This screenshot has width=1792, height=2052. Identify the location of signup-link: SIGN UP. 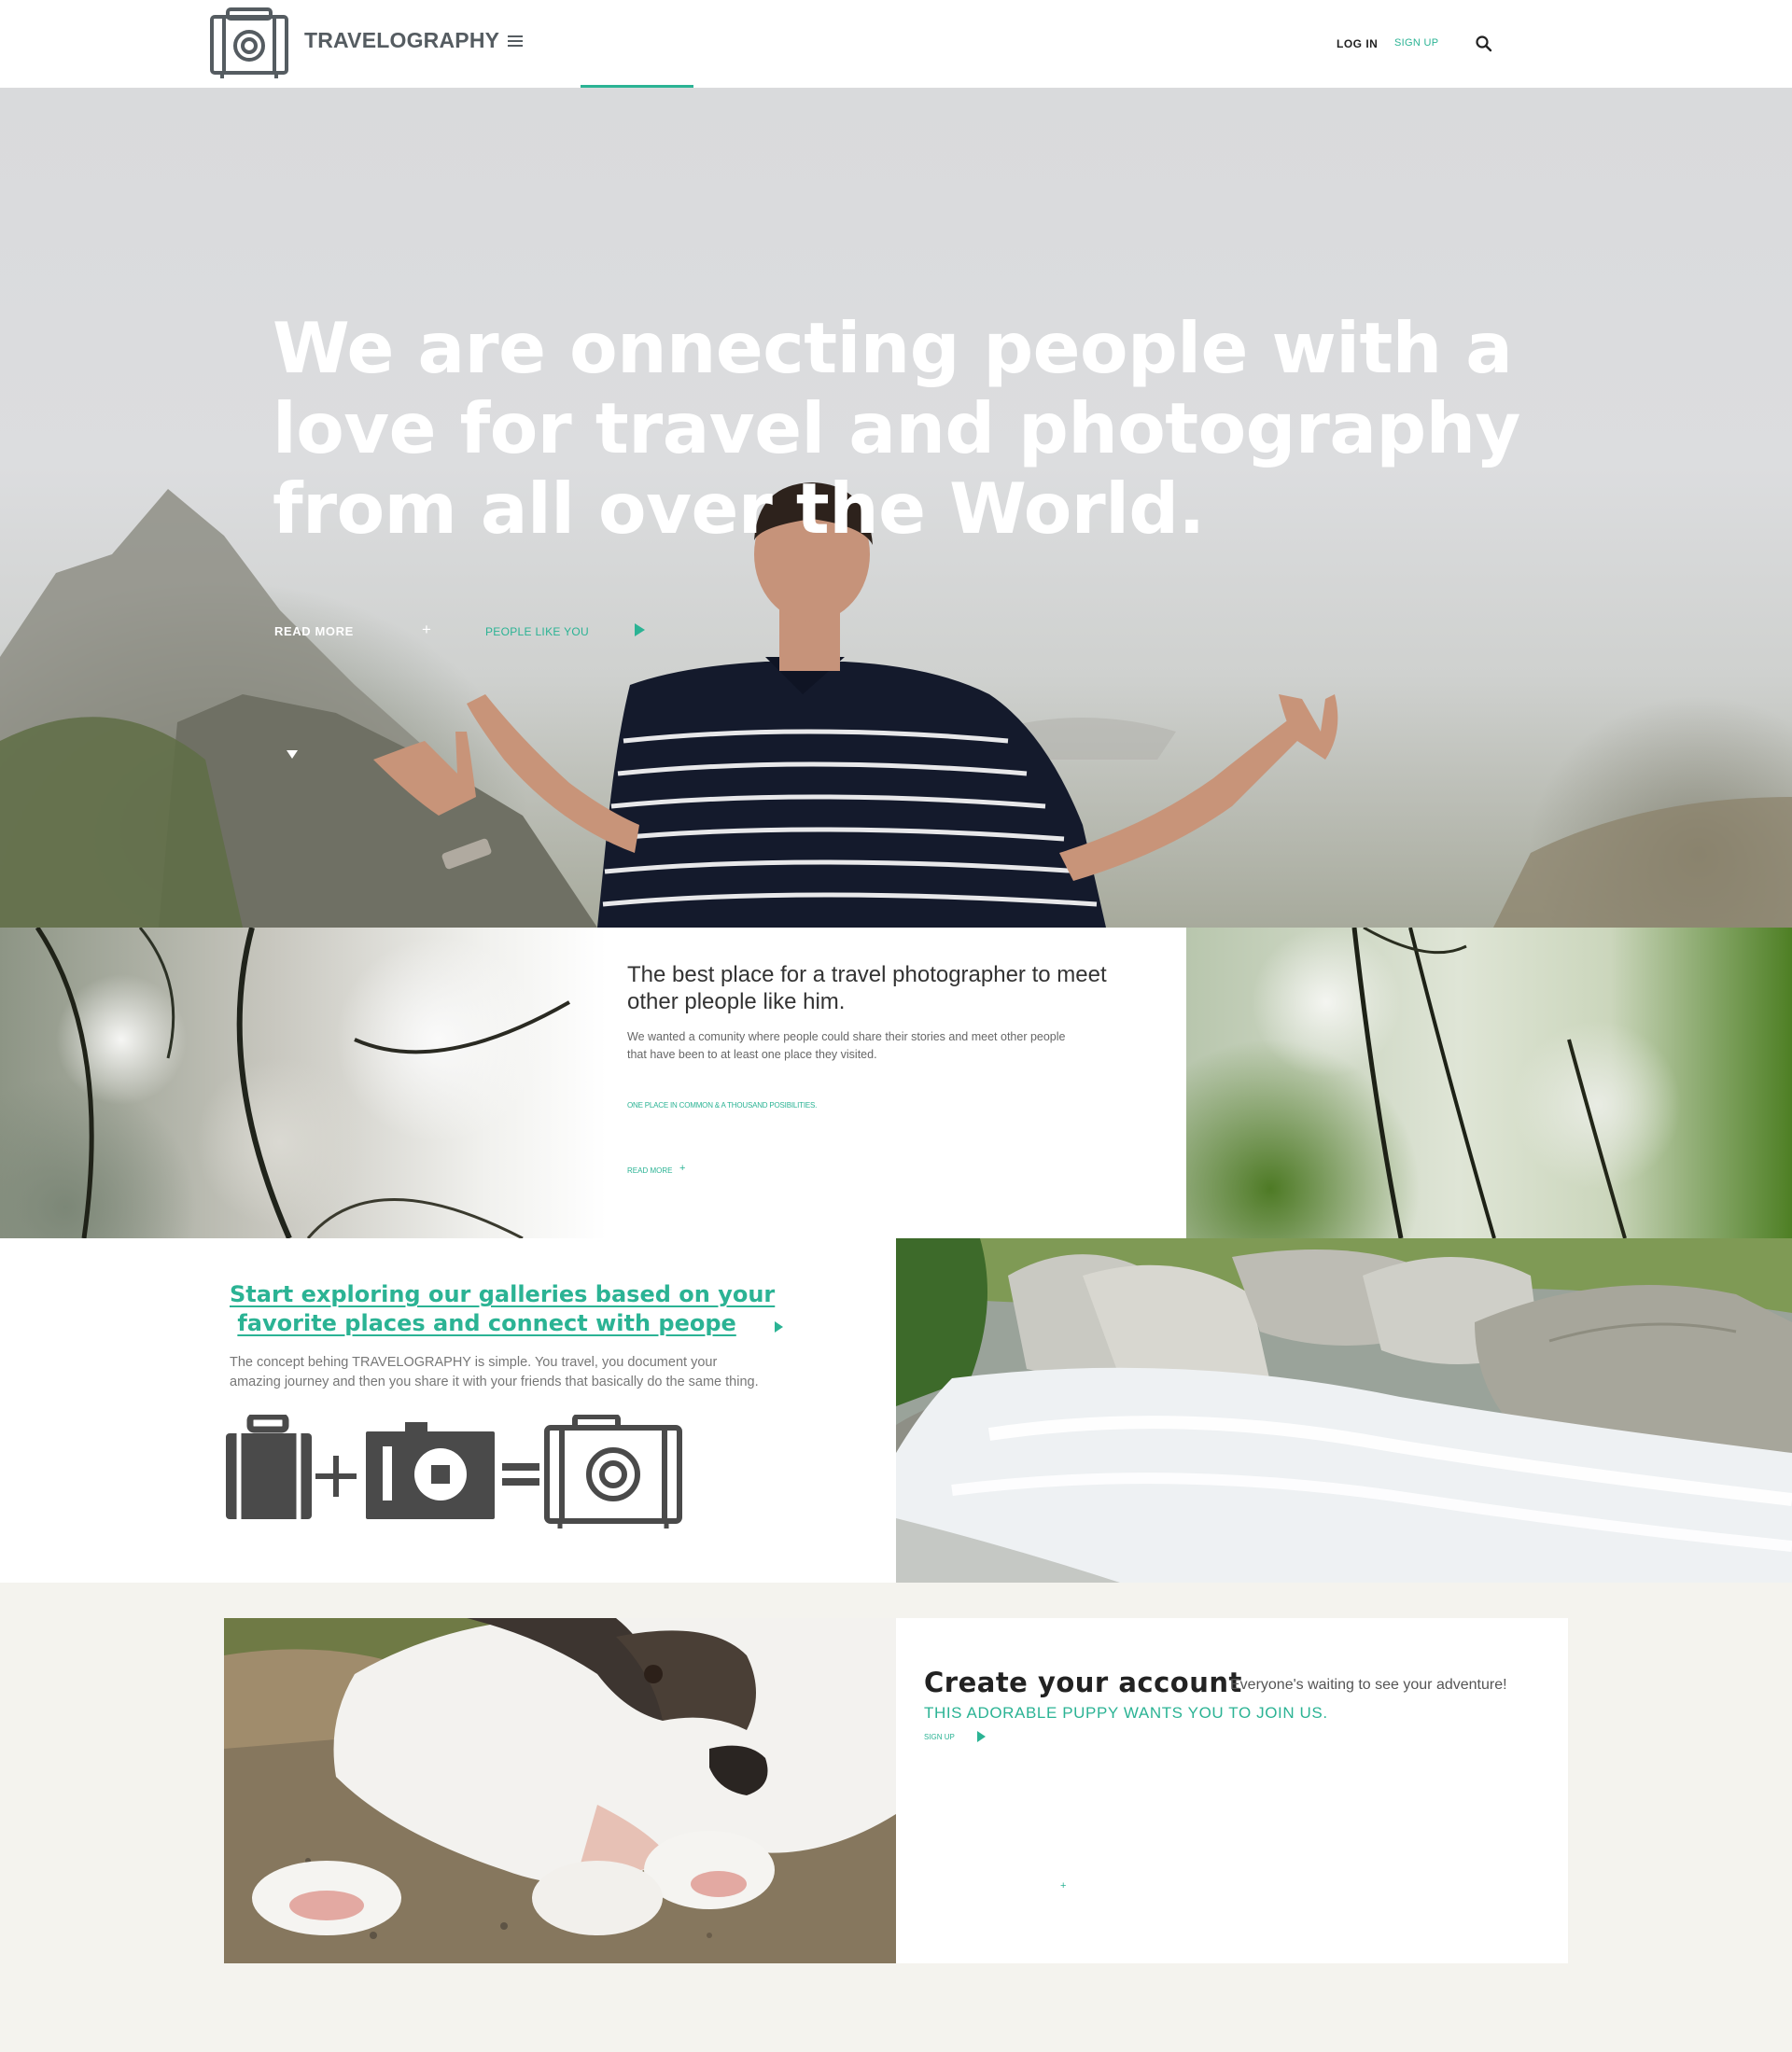
(1416, 43).